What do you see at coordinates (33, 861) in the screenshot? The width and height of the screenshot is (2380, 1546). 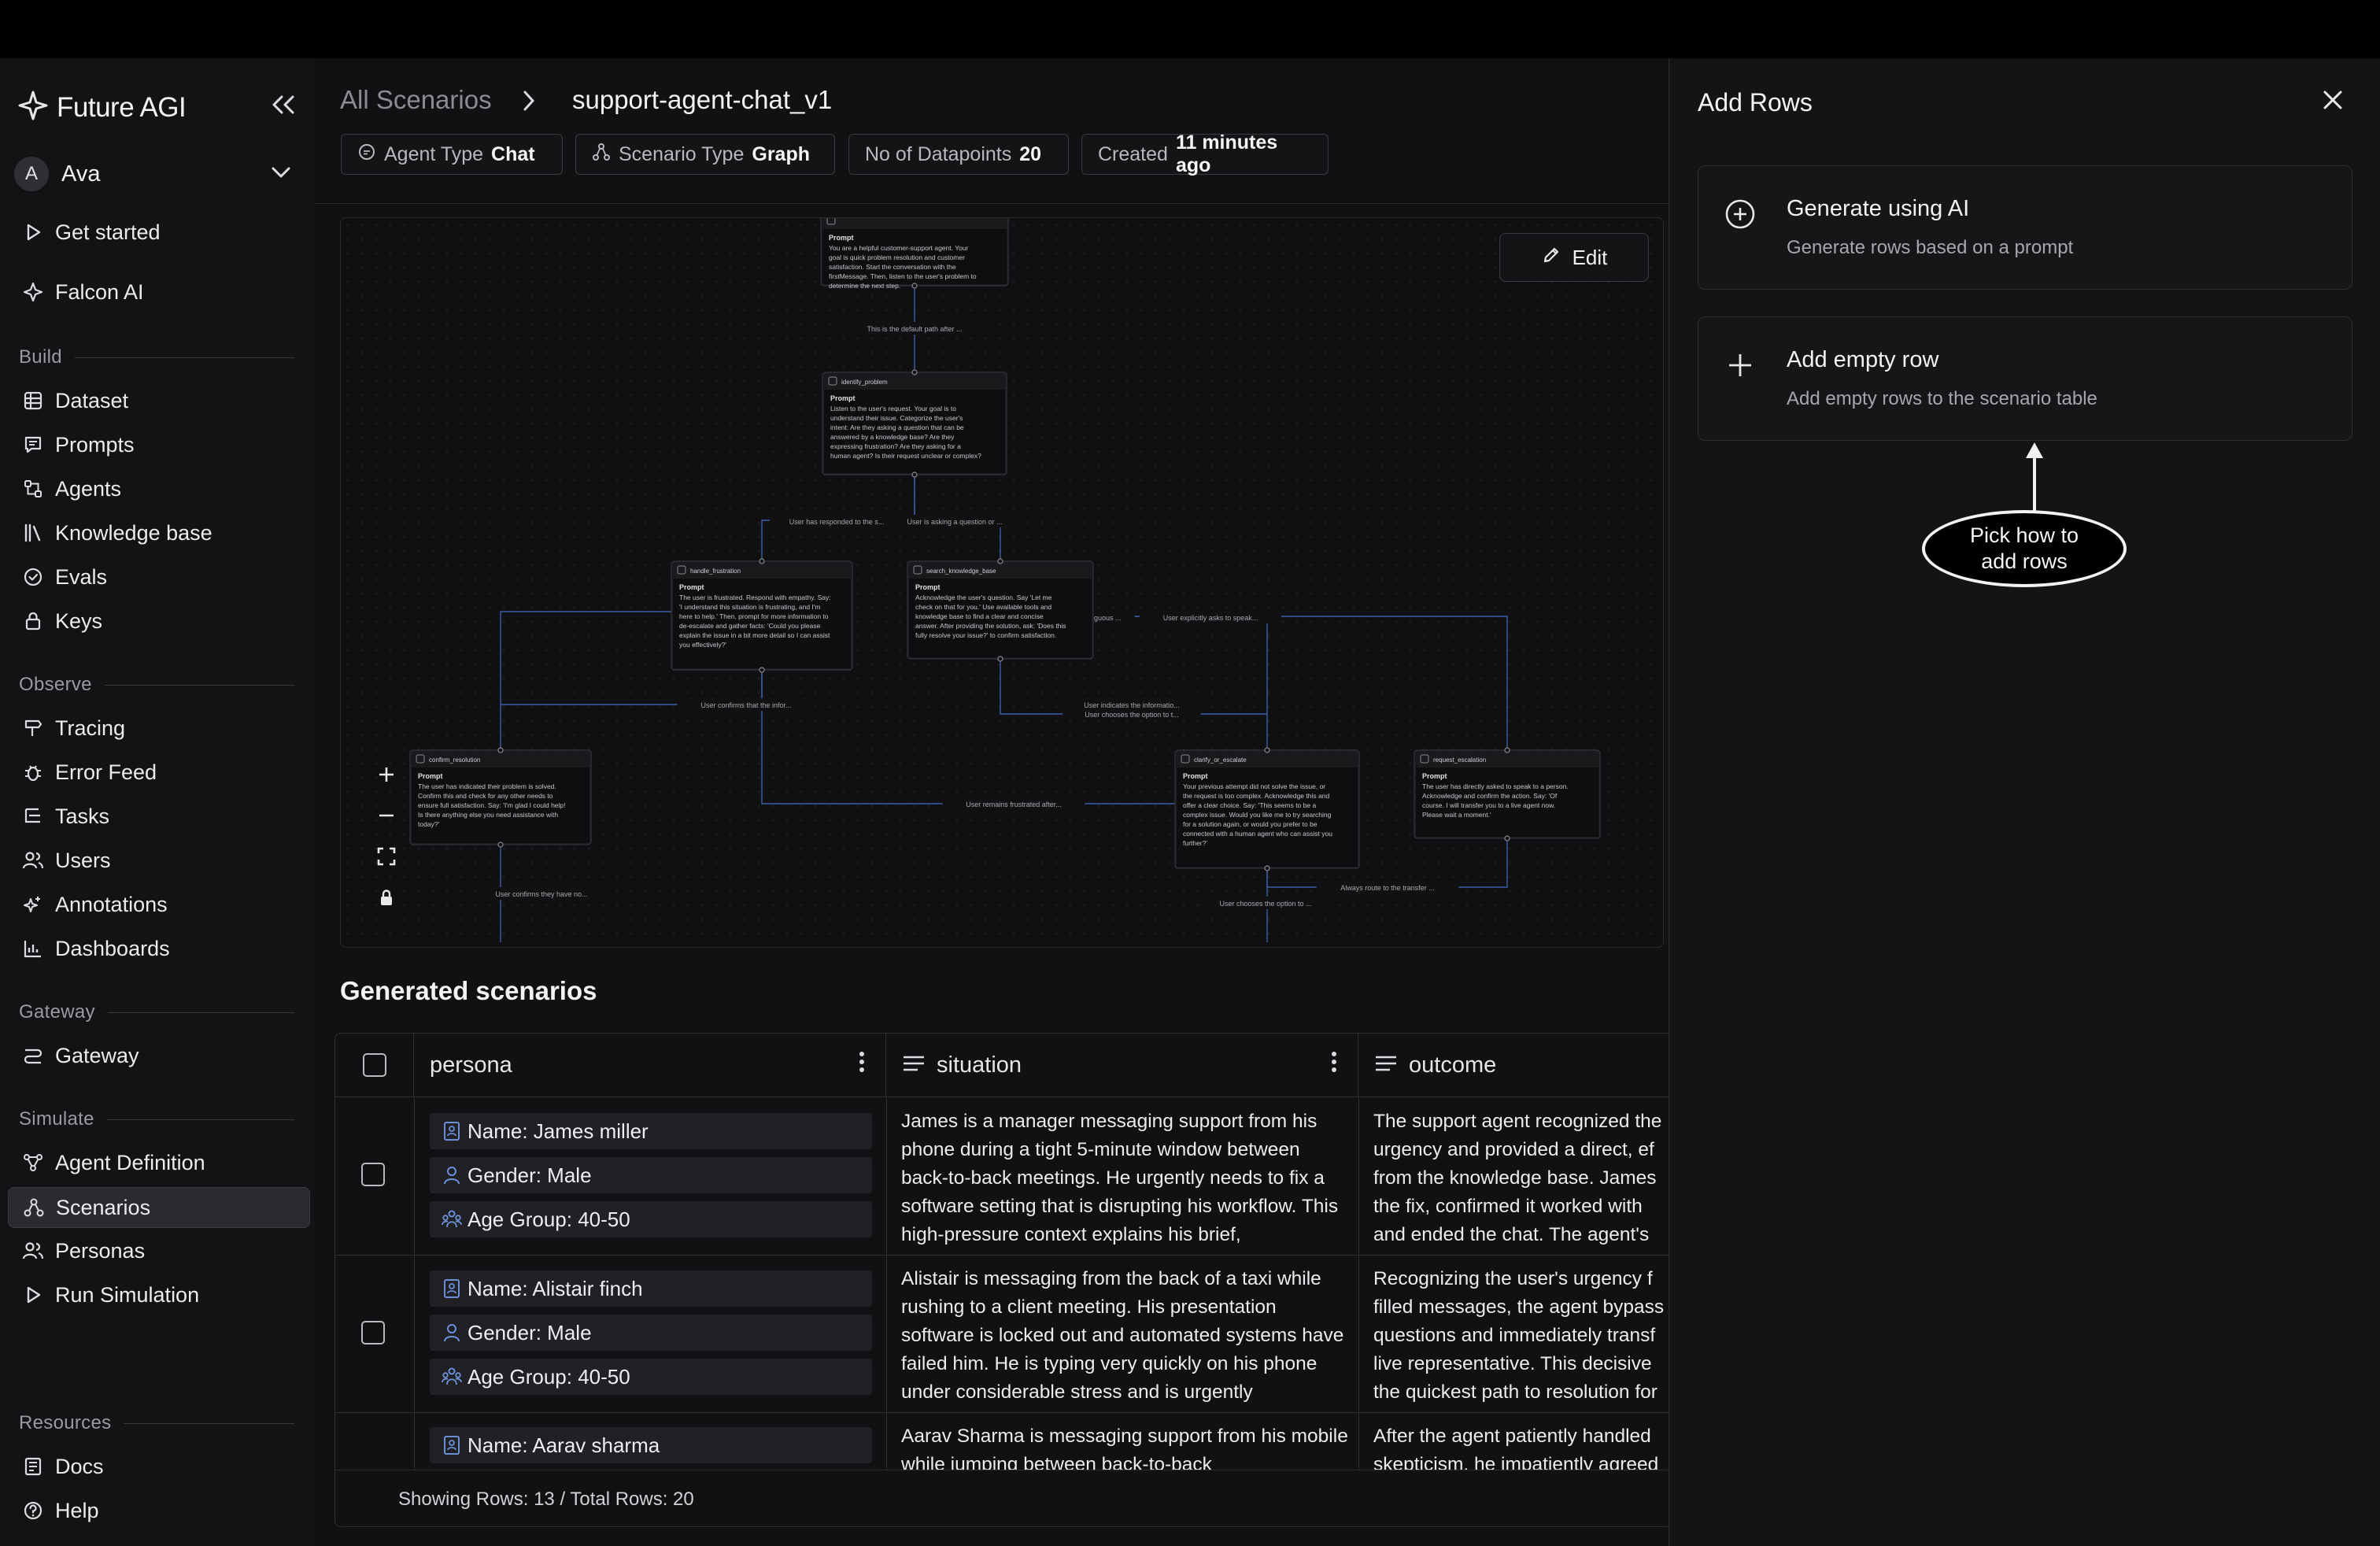 I see `users-icon` at bounding box center [33, 861].